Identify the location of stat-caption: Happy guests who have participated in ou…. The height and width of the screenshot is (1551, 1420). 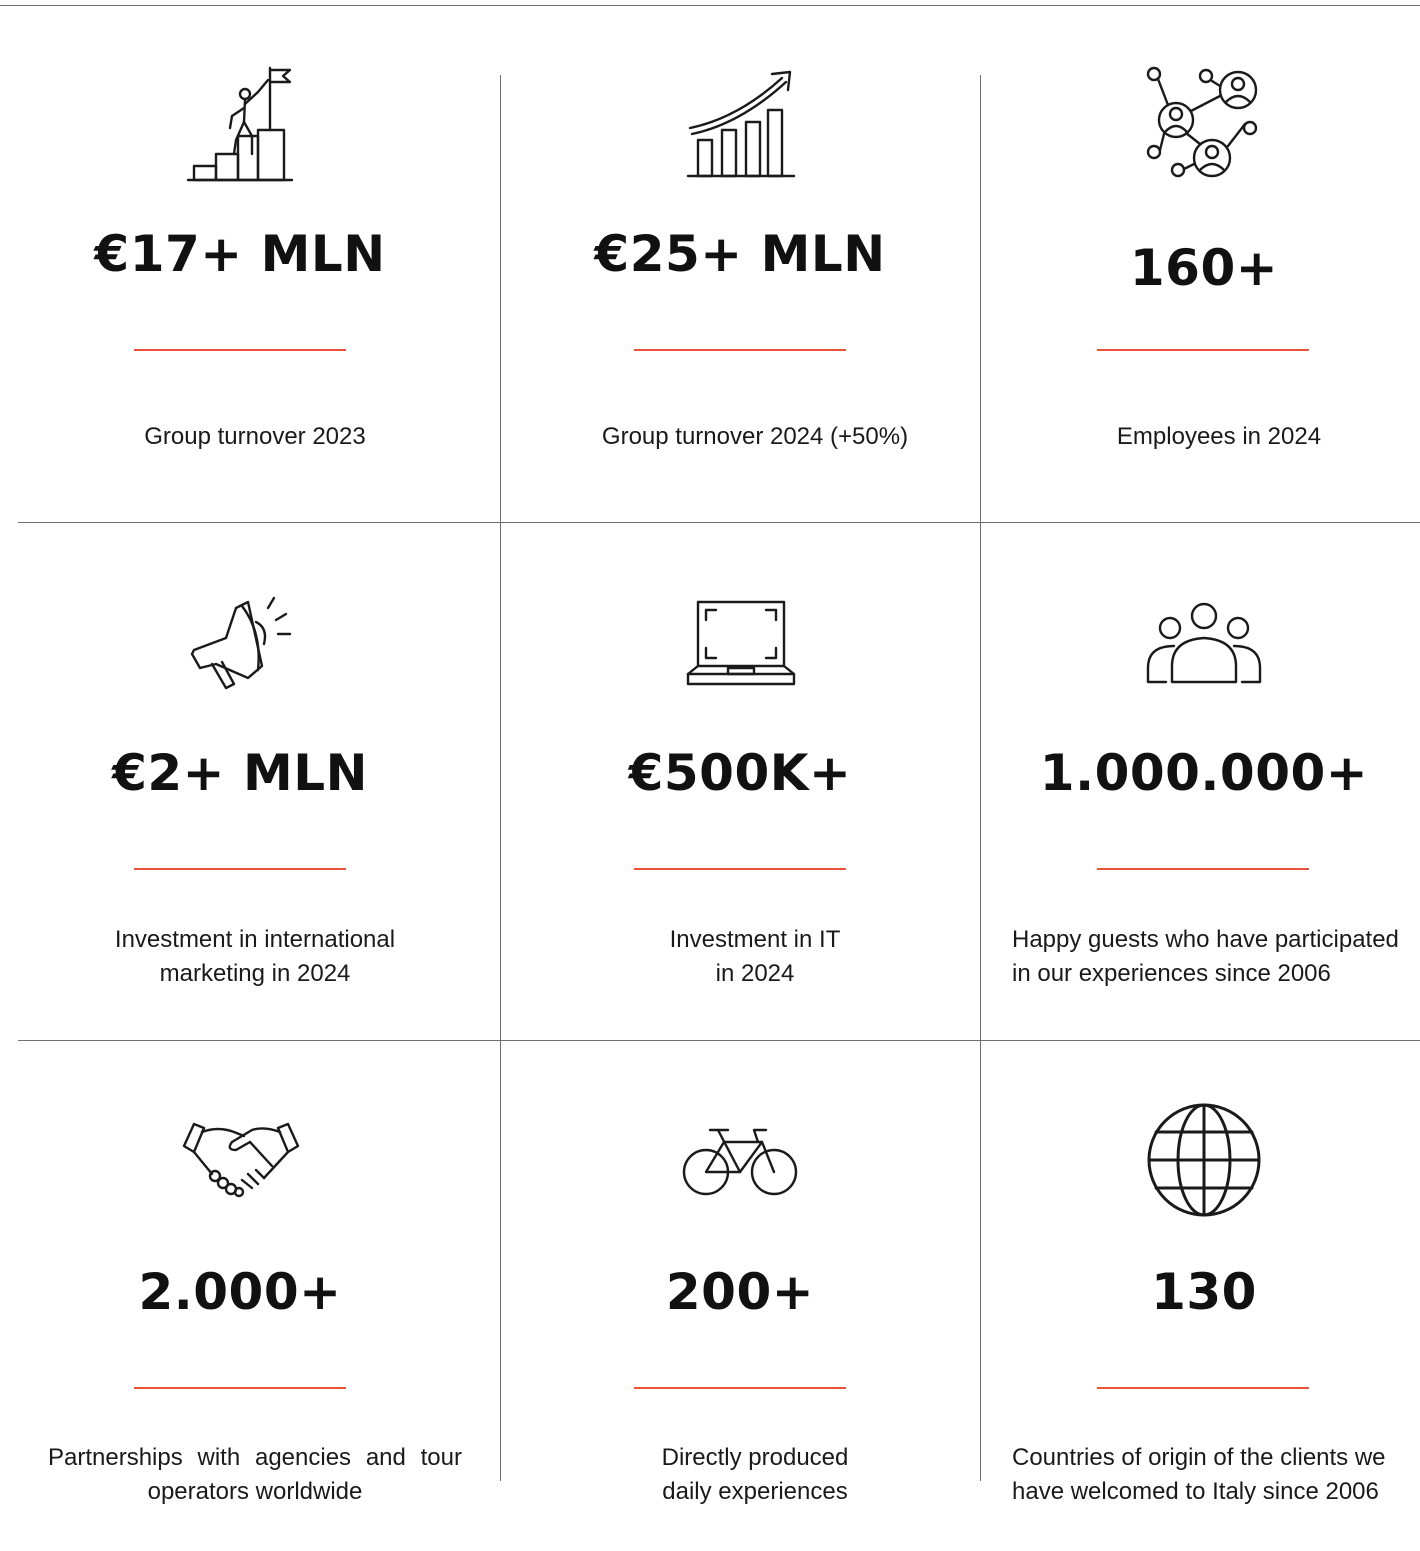
(1205, 956).